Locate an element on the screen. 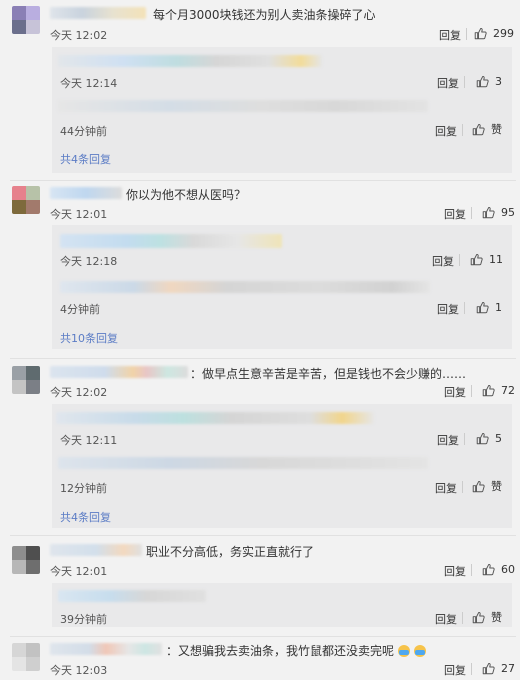 This screenshot has height=680, width=520. reply-time: 44分钟前 is located at coordinates (83, 131).